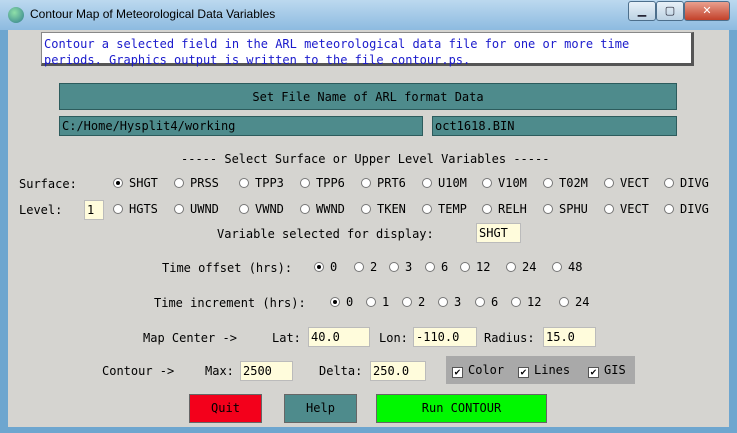 This screenshot has width=737, height=433. I want to click on max-input: 2500, so click(266, 371).